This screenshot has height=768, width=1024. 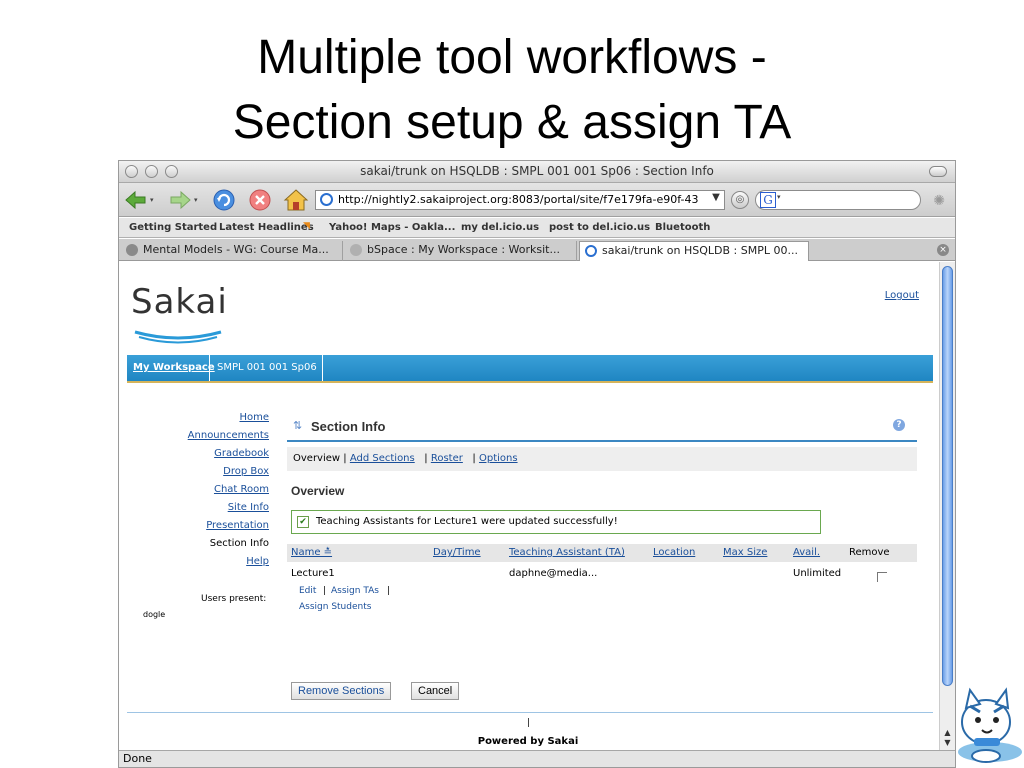 What do you see at coordinates (943, 250) in the screenshot?
I see `close-tab-icon: ×` at bounding box center [943, 250].